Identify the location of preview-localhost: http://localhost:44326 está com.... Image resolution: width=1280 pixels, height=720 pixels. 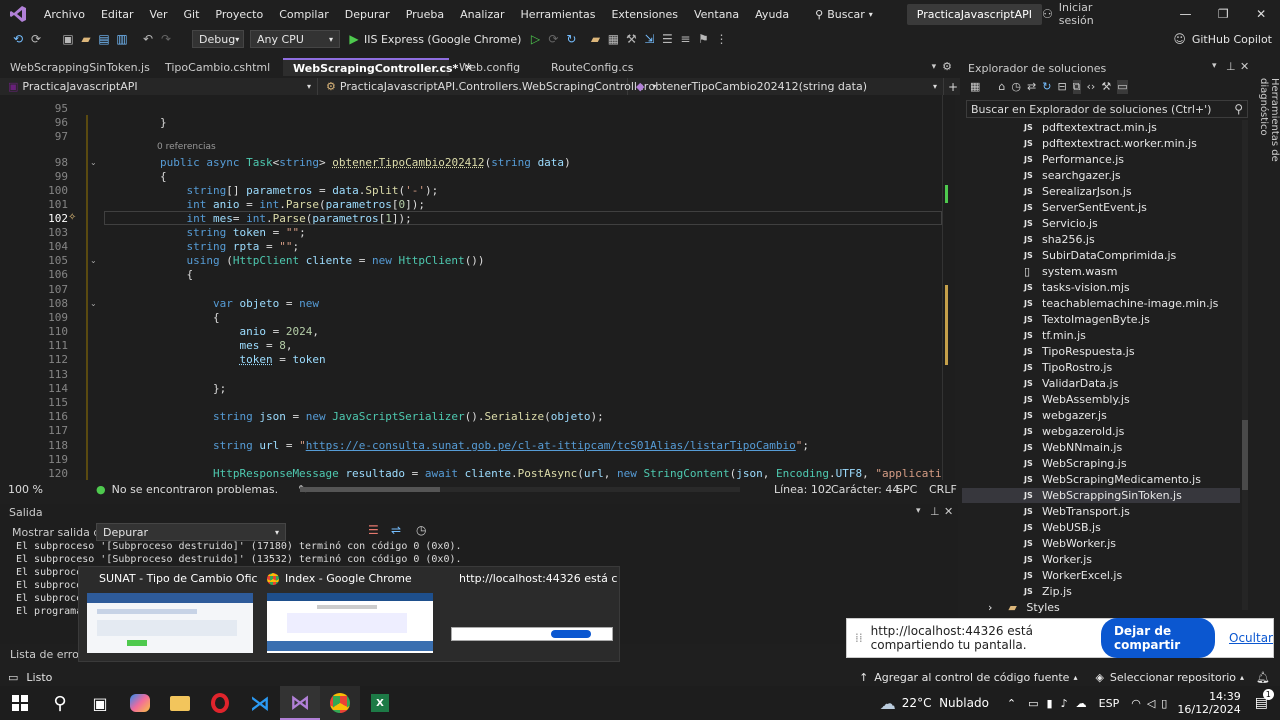
(529, 615).